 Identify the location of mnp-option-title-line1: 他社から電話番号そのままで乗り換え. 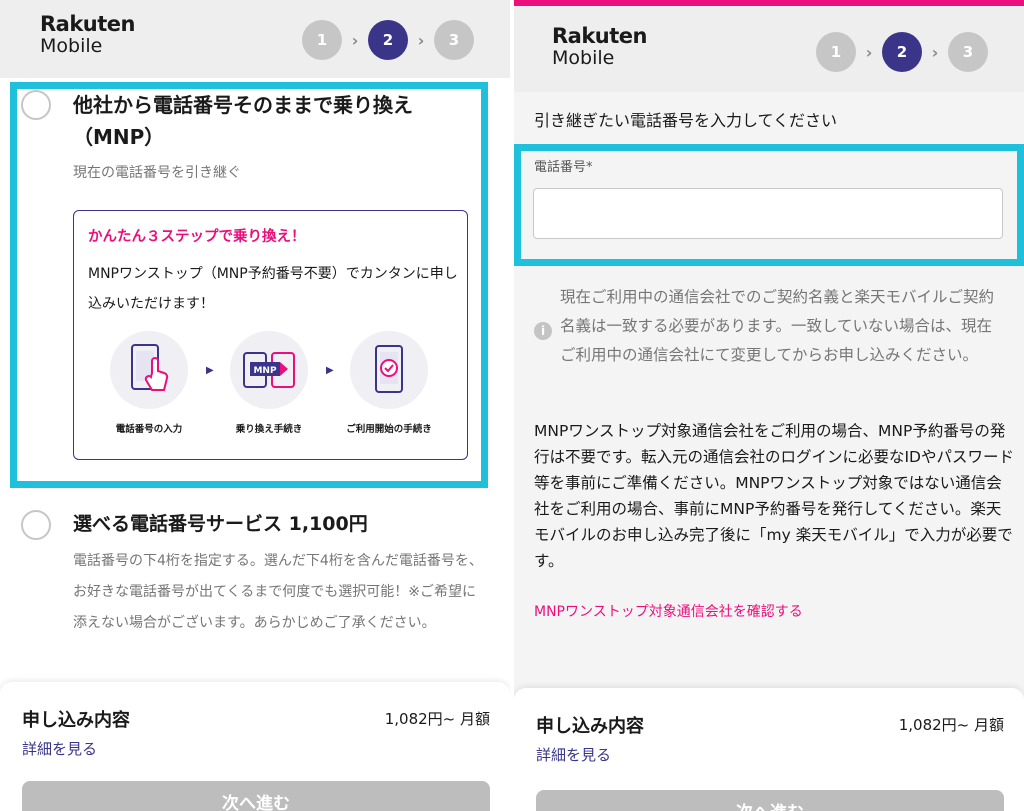
(243, 105).